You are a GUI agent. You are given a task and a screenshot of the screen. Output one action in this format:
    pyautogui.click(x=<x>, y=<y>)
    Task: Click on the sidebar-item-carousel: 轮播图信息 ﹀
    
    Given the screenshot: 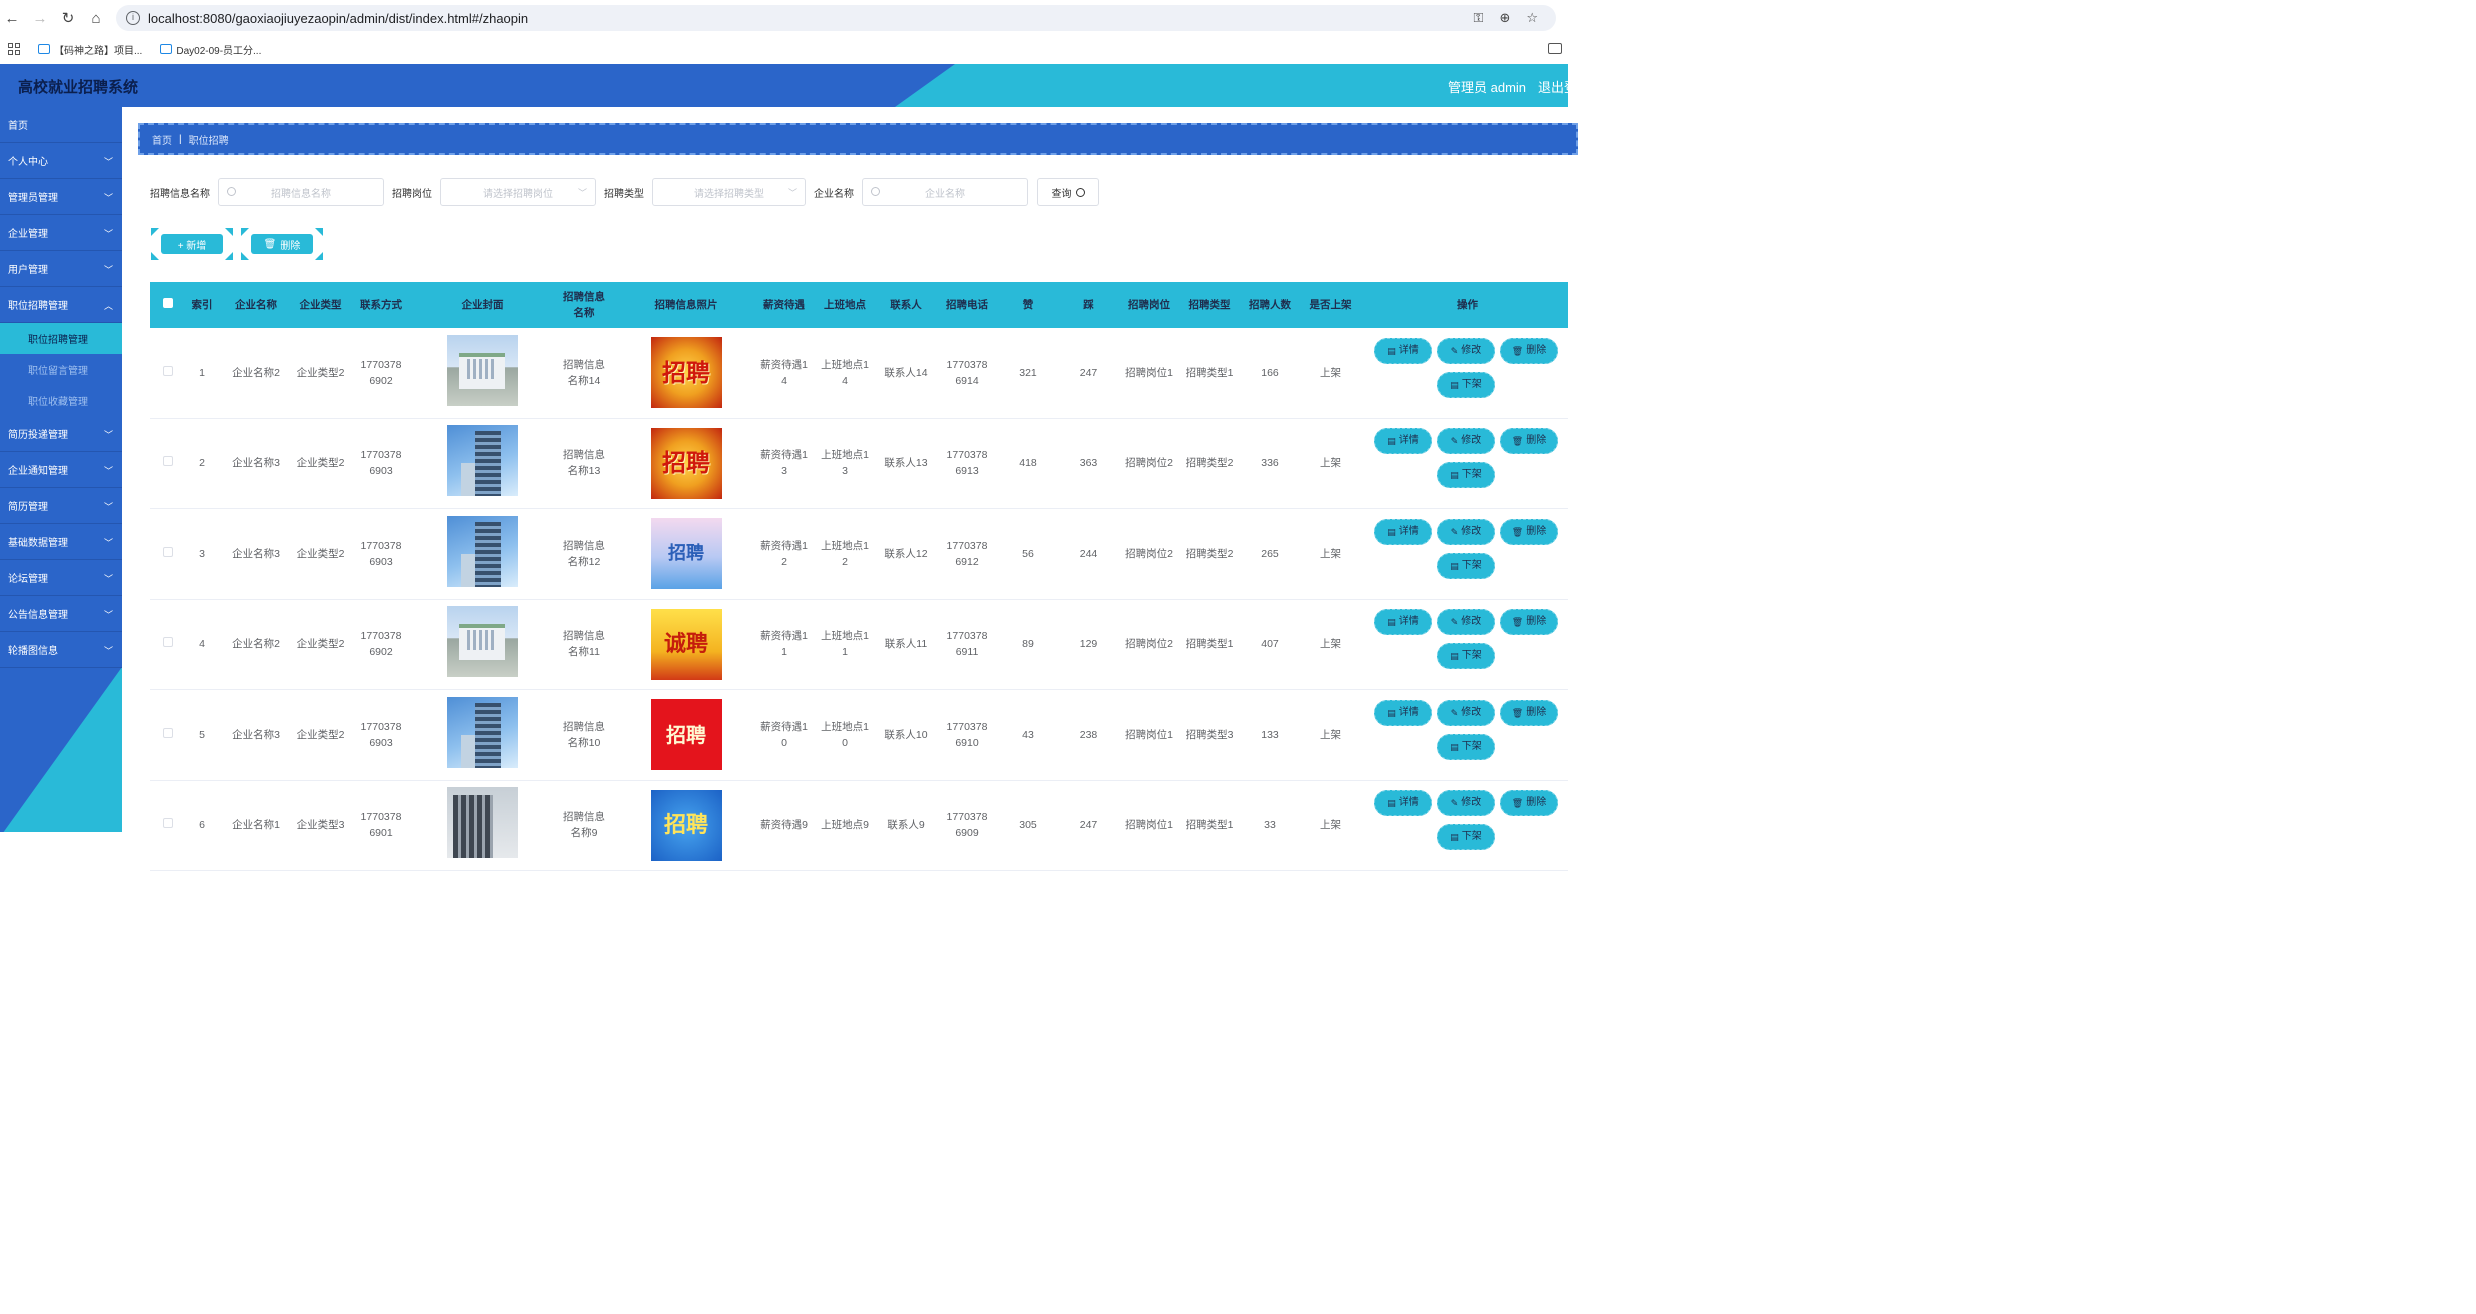 What is the action you would take?
    pyautogui.click(x=61, y=650)
    